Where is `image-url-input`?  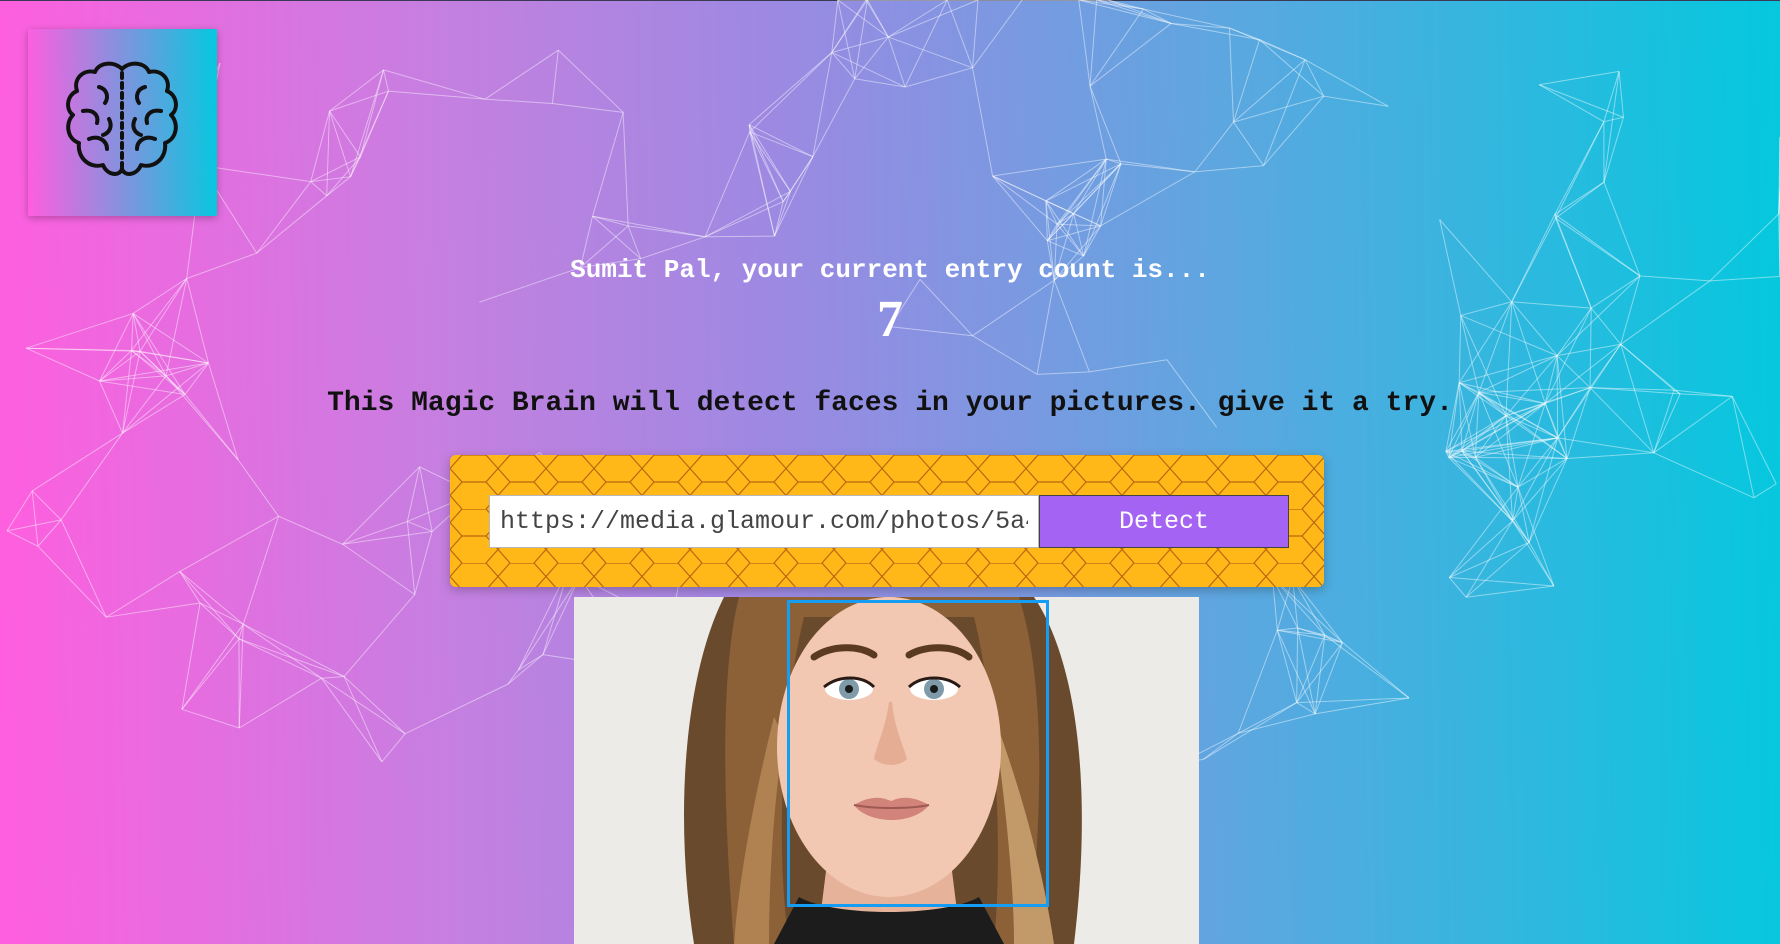 image-url-input is located at coordinates (764, 521).